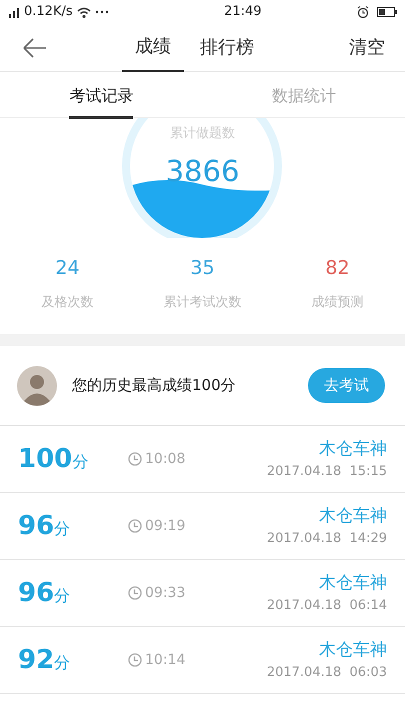  Describe the element at coordinates (37, 386) in the screenshot. I see `avatar-icon` at that location.